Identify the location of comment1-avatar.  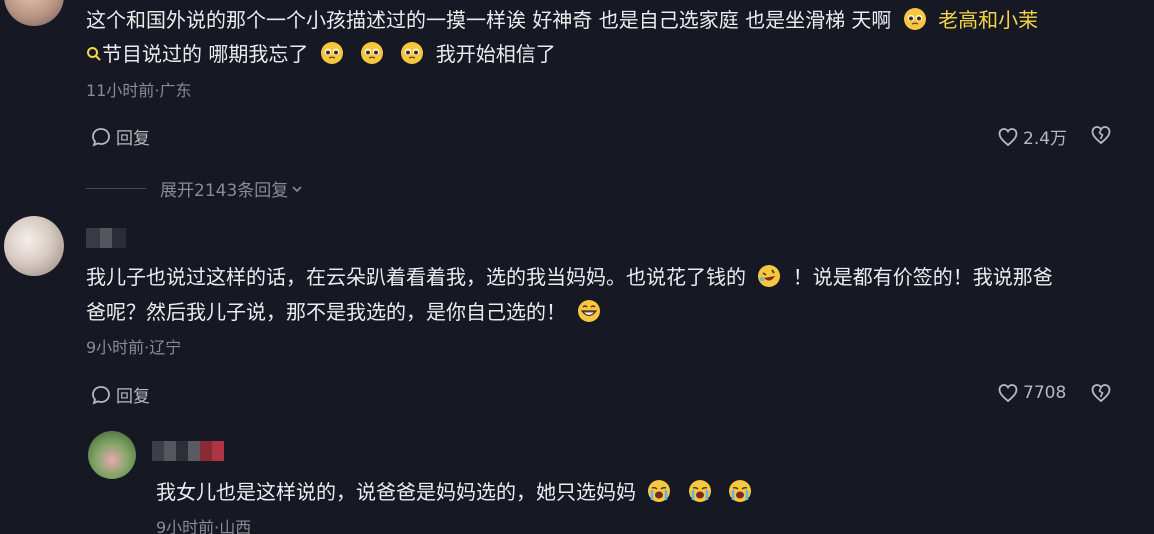
(34, 13).